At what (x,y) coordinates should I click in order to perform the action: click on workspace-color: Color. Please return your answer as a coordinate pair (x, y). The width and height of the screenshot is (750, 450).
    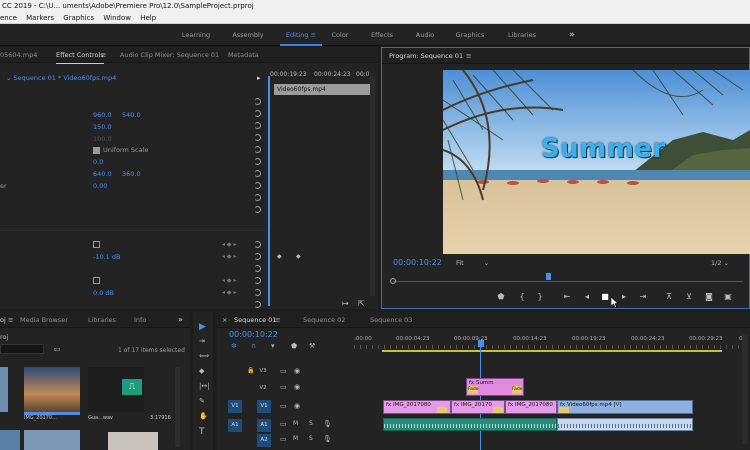
    Looking at the image, I should click on (340, 35).